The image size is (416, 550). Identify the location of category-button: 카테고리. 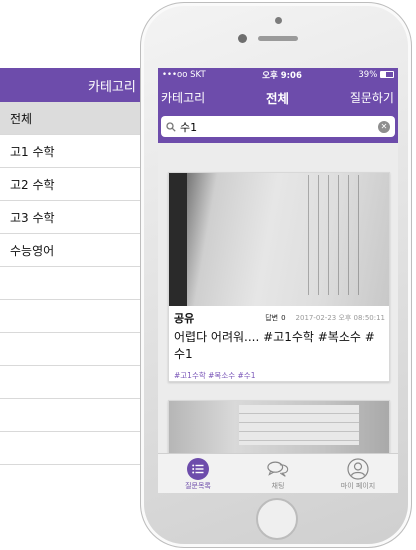
(183, 97).